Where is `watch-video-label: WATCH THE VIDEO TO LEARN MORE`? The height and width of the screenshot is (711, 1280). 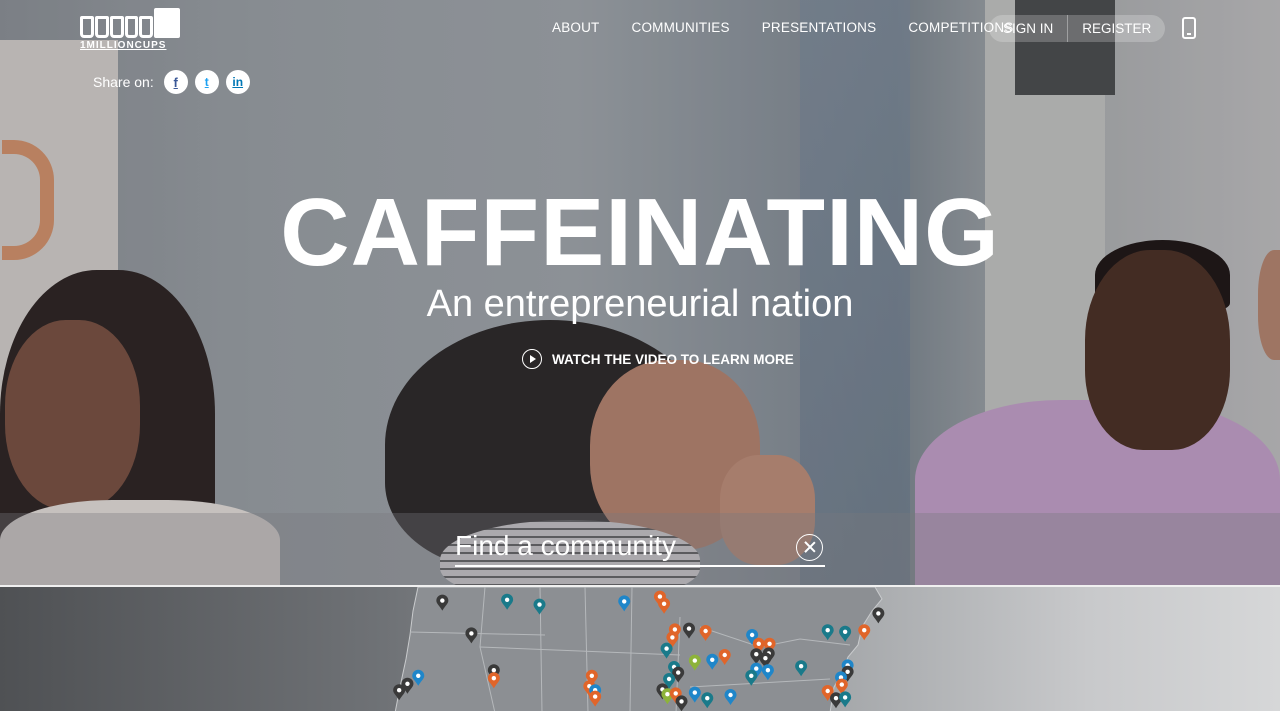 watch-video-label: WATCH THE VIDEO TO LEARN MORE is located at coordinates (673, 359).